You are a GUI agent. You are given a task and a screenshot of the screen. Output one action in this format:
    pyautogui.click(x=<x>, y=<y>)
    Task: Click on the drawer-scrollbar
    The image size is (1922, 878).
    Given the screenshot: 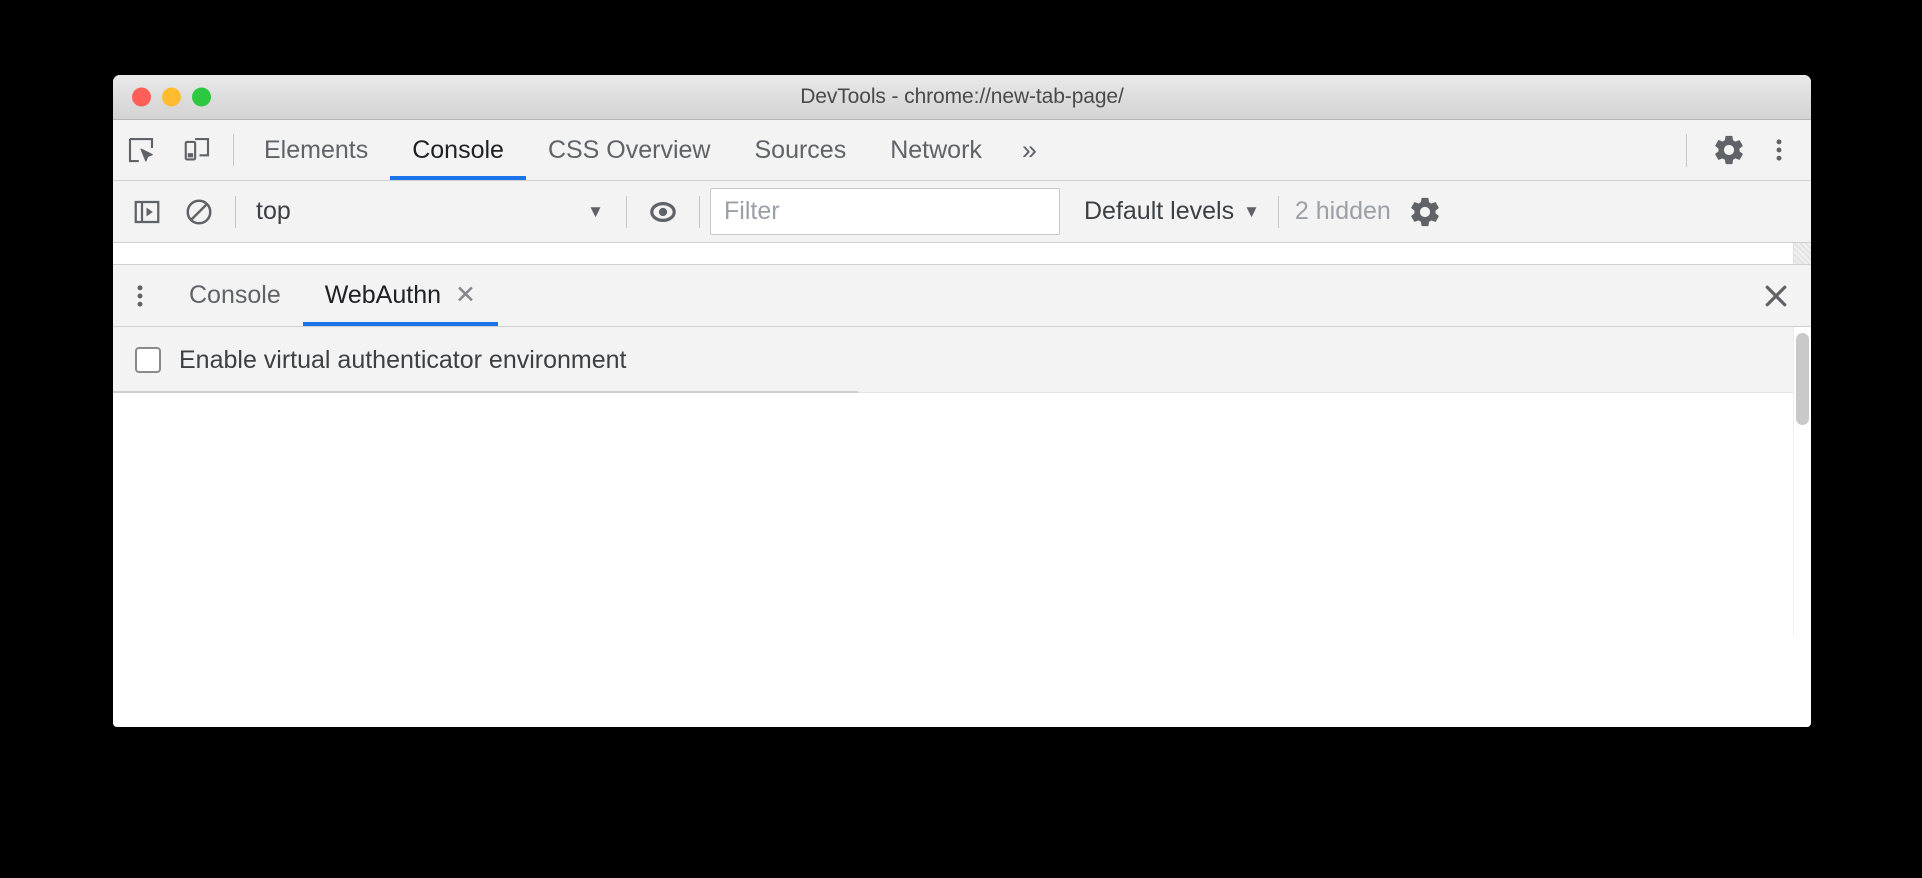 What is the action you would take?
    pyautogui.click(x=1802, y=481)
    